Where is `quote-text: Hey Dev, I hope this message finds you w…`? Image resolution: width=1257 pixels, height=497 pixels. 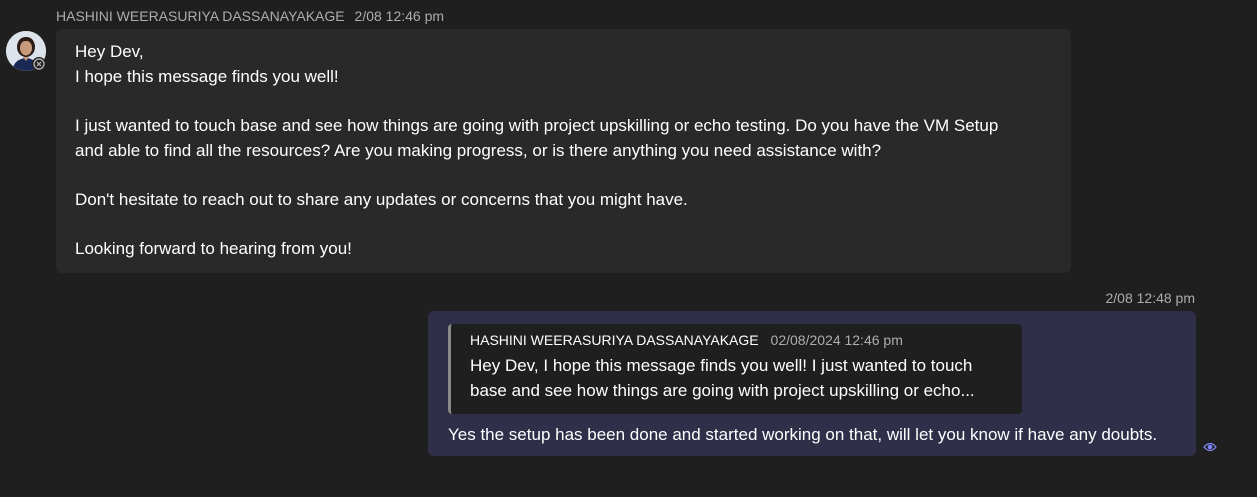
quote-text: Hey Dev, I hope this message finds you w… is located at coordinates (722, 378).